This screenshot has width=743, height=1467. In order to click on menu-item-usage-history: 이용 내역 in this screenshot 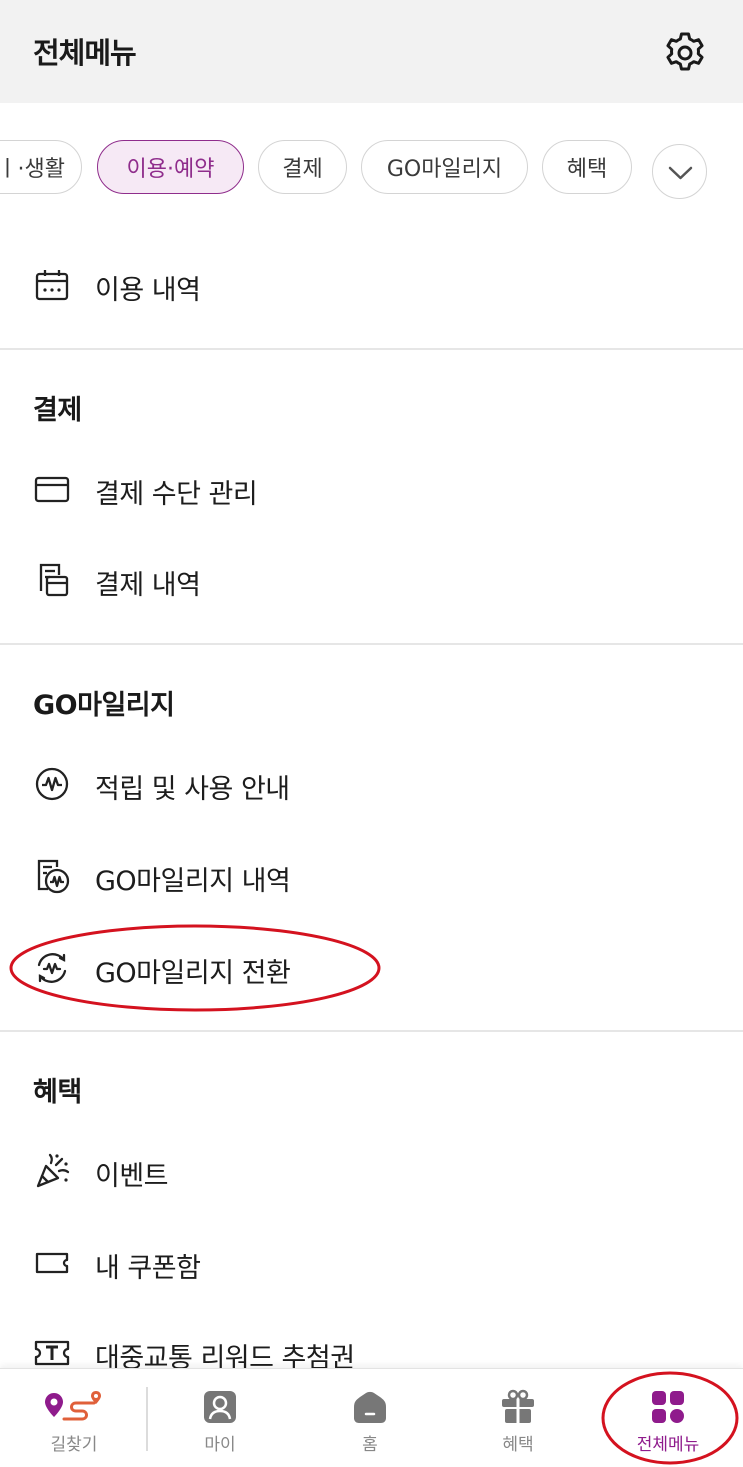, I will do `click(371, 284)`.